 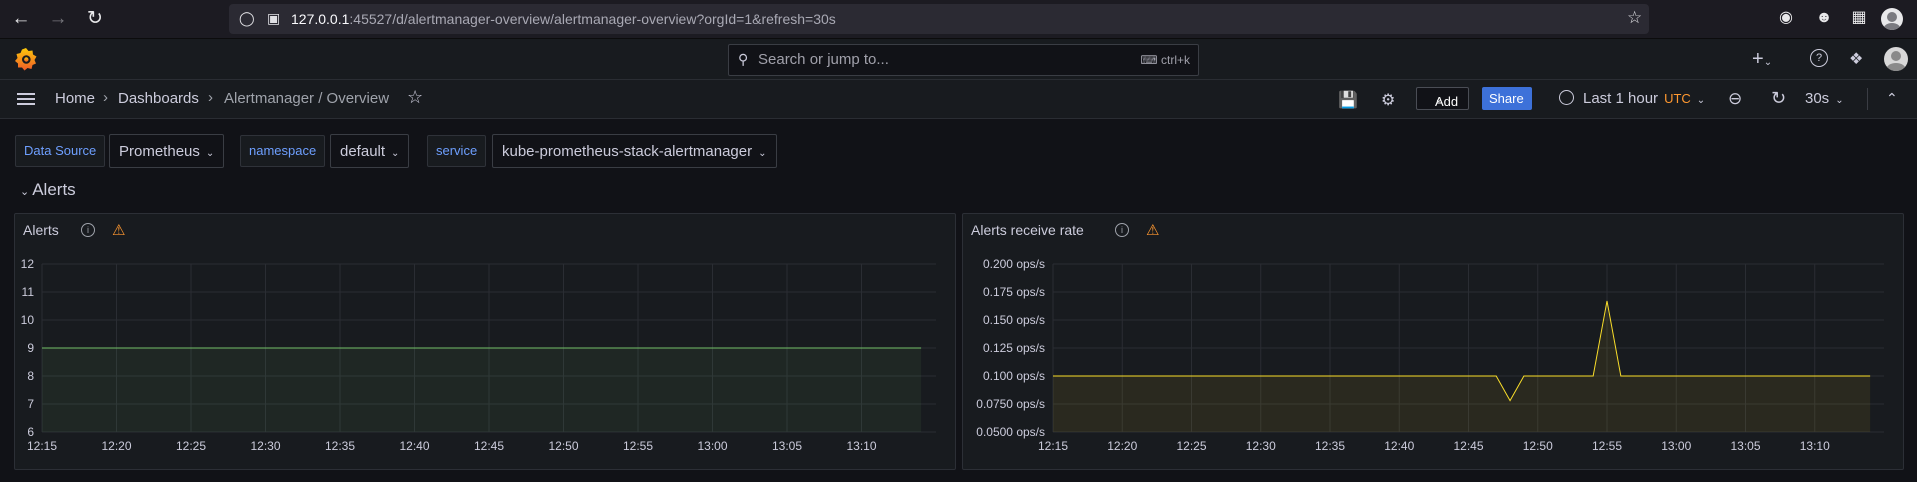 I want to click on save-dashboard-icon: 💾, so click(x=1348, y=100).